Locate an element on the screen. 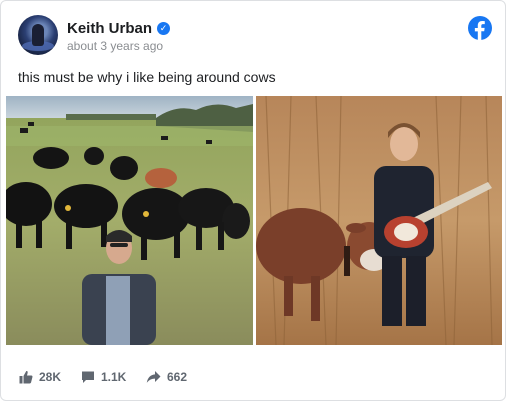  shares-stat: 662 is located at coordinates (166, 377).